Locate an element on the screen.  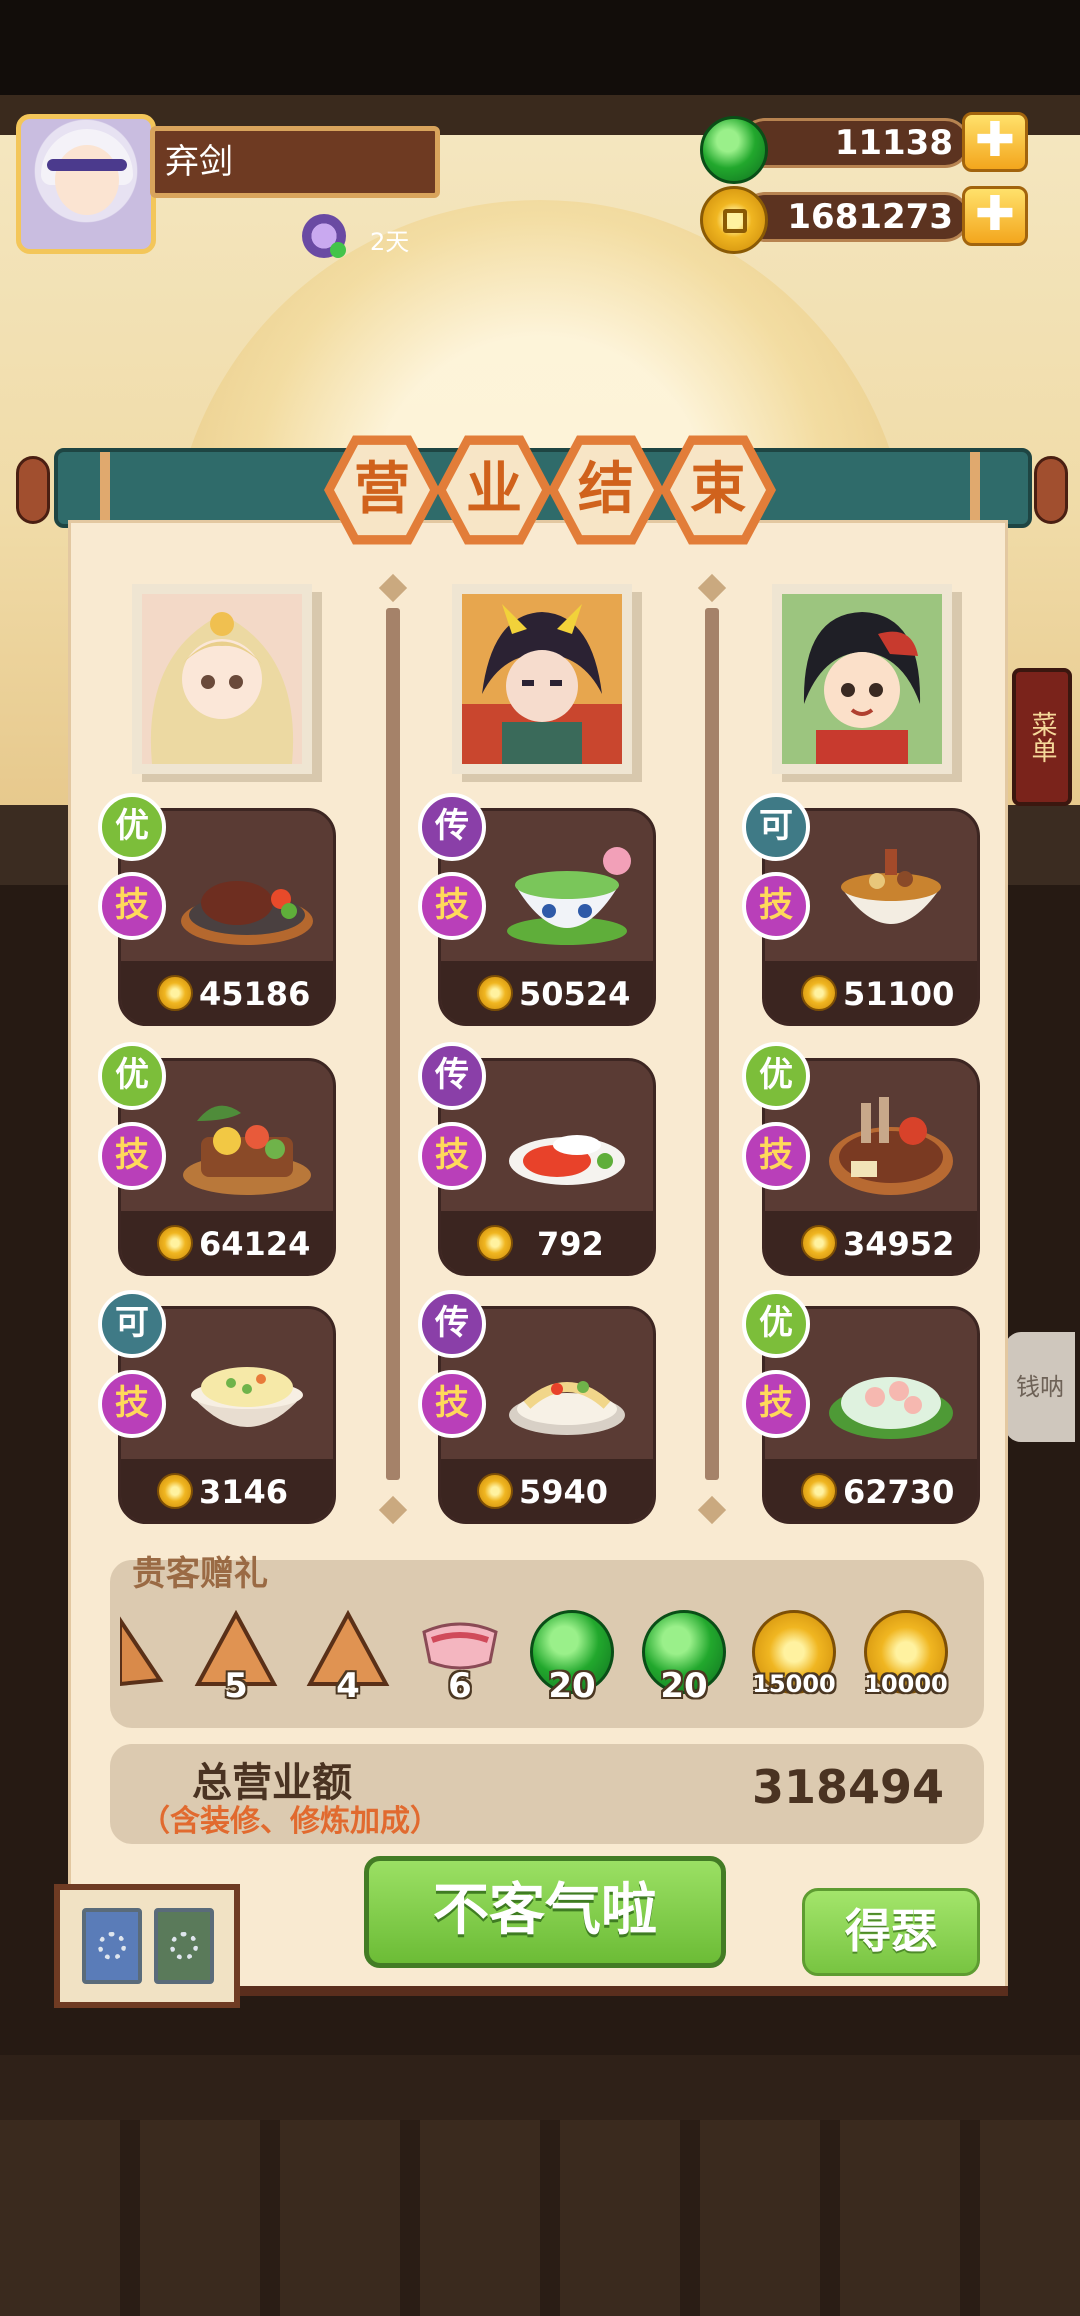
feast-platter-icon is located at coordinates (891, 1146).